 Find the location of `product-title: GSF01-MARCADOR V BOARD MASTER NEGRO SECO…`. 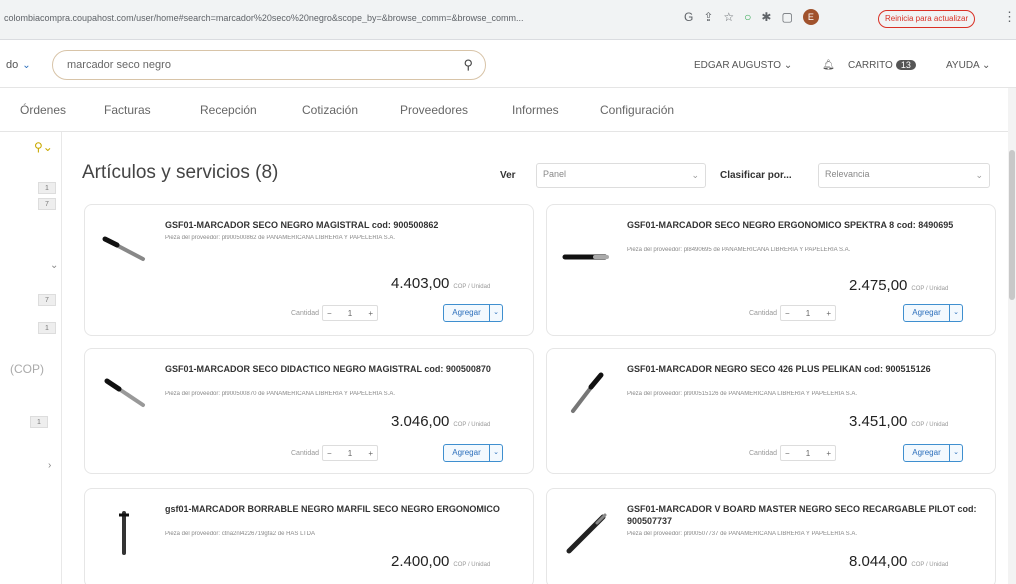

product-title: GSF01-MARCADOR V BOARD MASTER NEGRO SECO… is located at coordinates (807, 515).